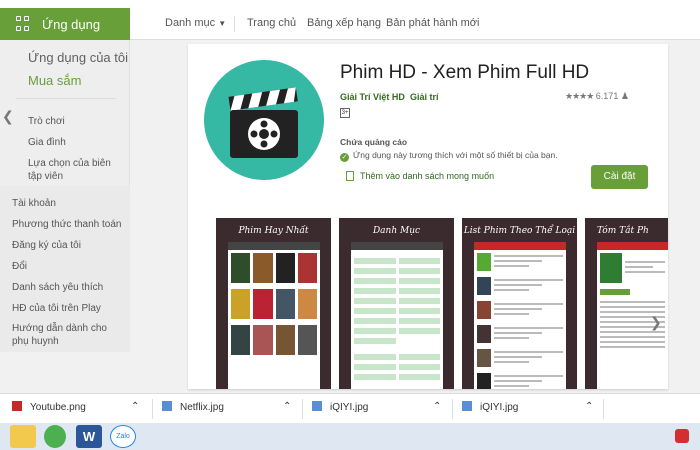 Image resolution: width=700 pixels, height=450 pixels. I want to click on bookmarks-bar, so click(350, 4).